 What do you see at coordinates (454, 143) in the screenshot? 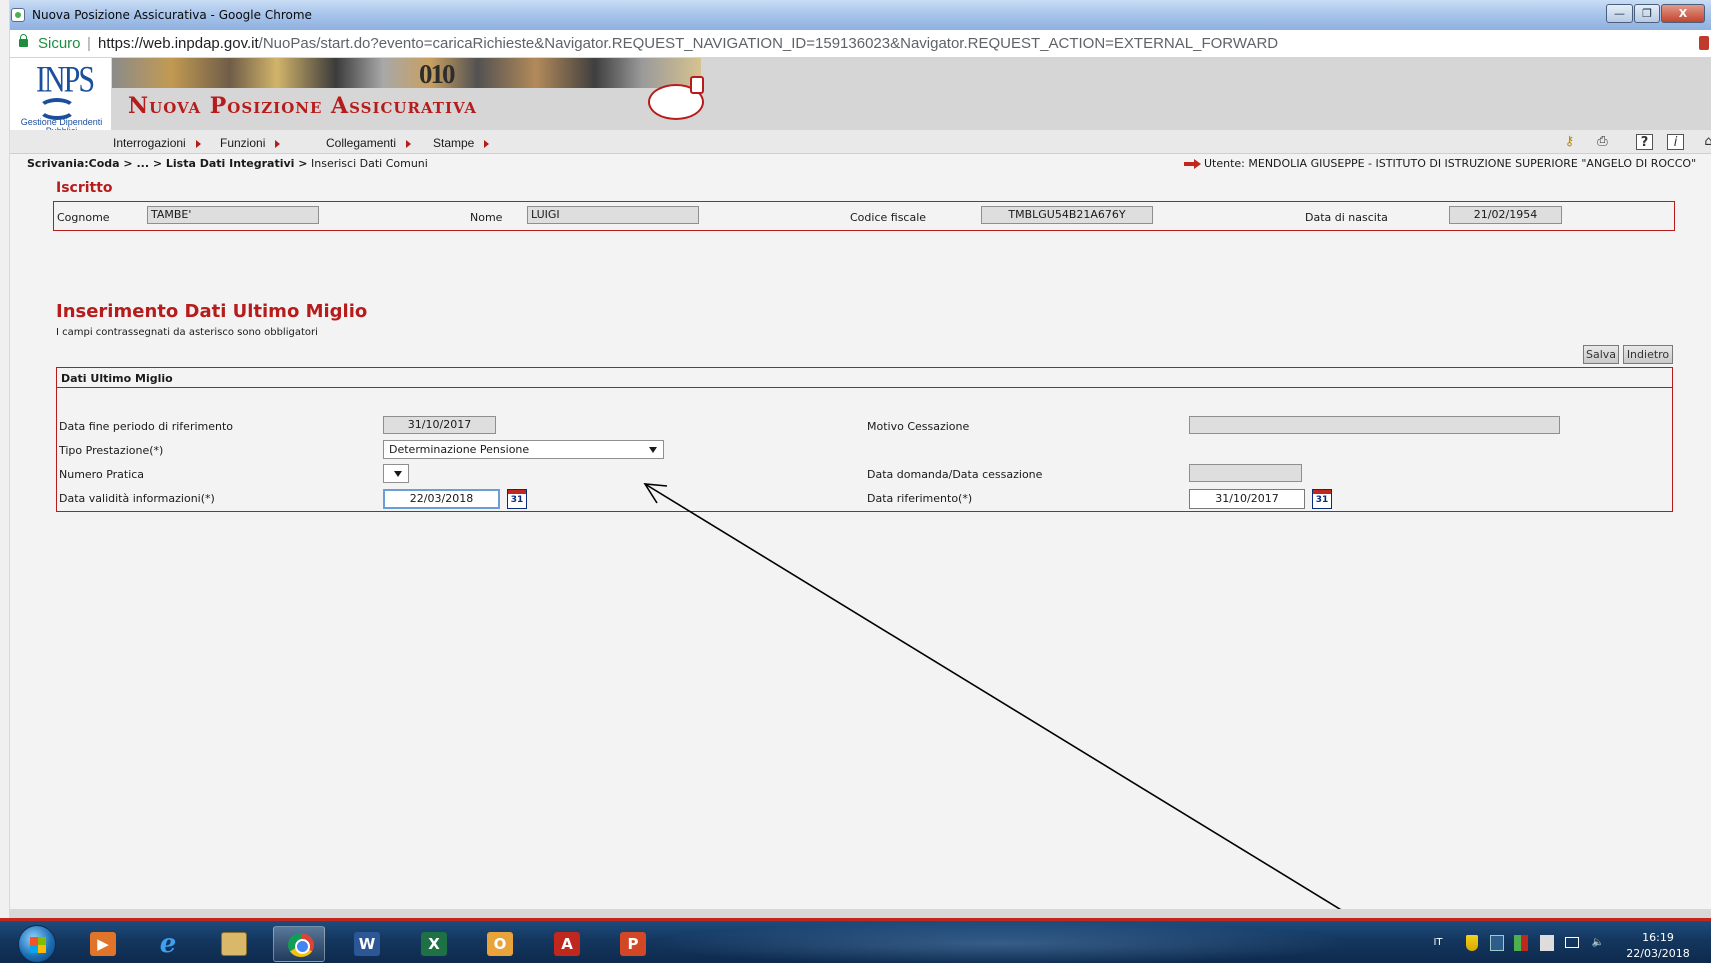
I see `menu-label: Stampe` at bounding box center [454, 143].